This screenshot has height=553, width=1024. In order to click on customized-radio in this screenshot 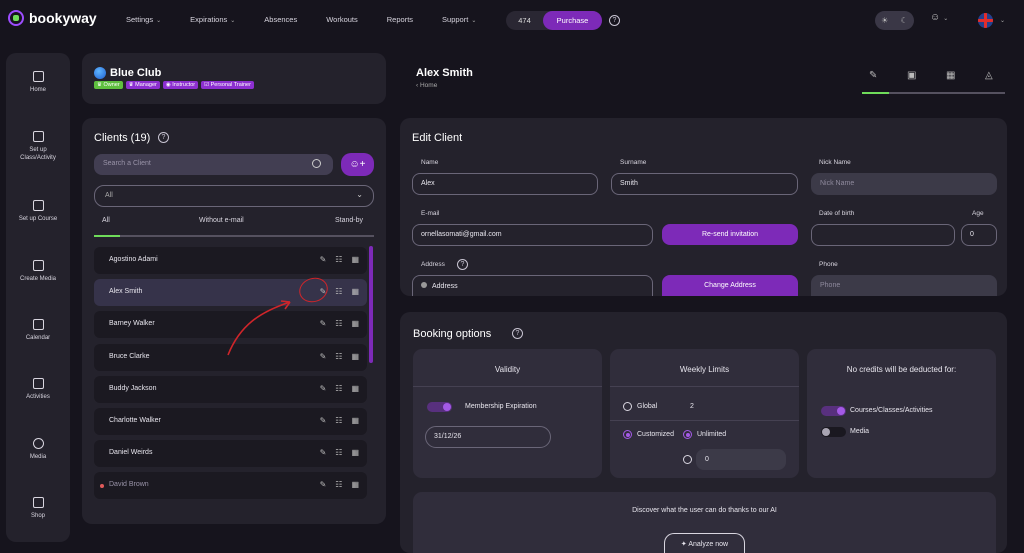, I will do `click(627, 434)`.